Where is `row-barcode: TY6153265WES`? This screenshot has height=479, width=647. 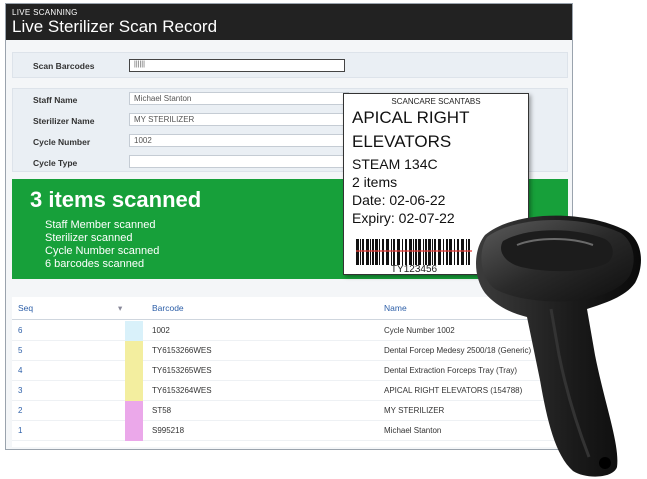
row-barcode: TY6153265WES is located at coordinates (182, 370).